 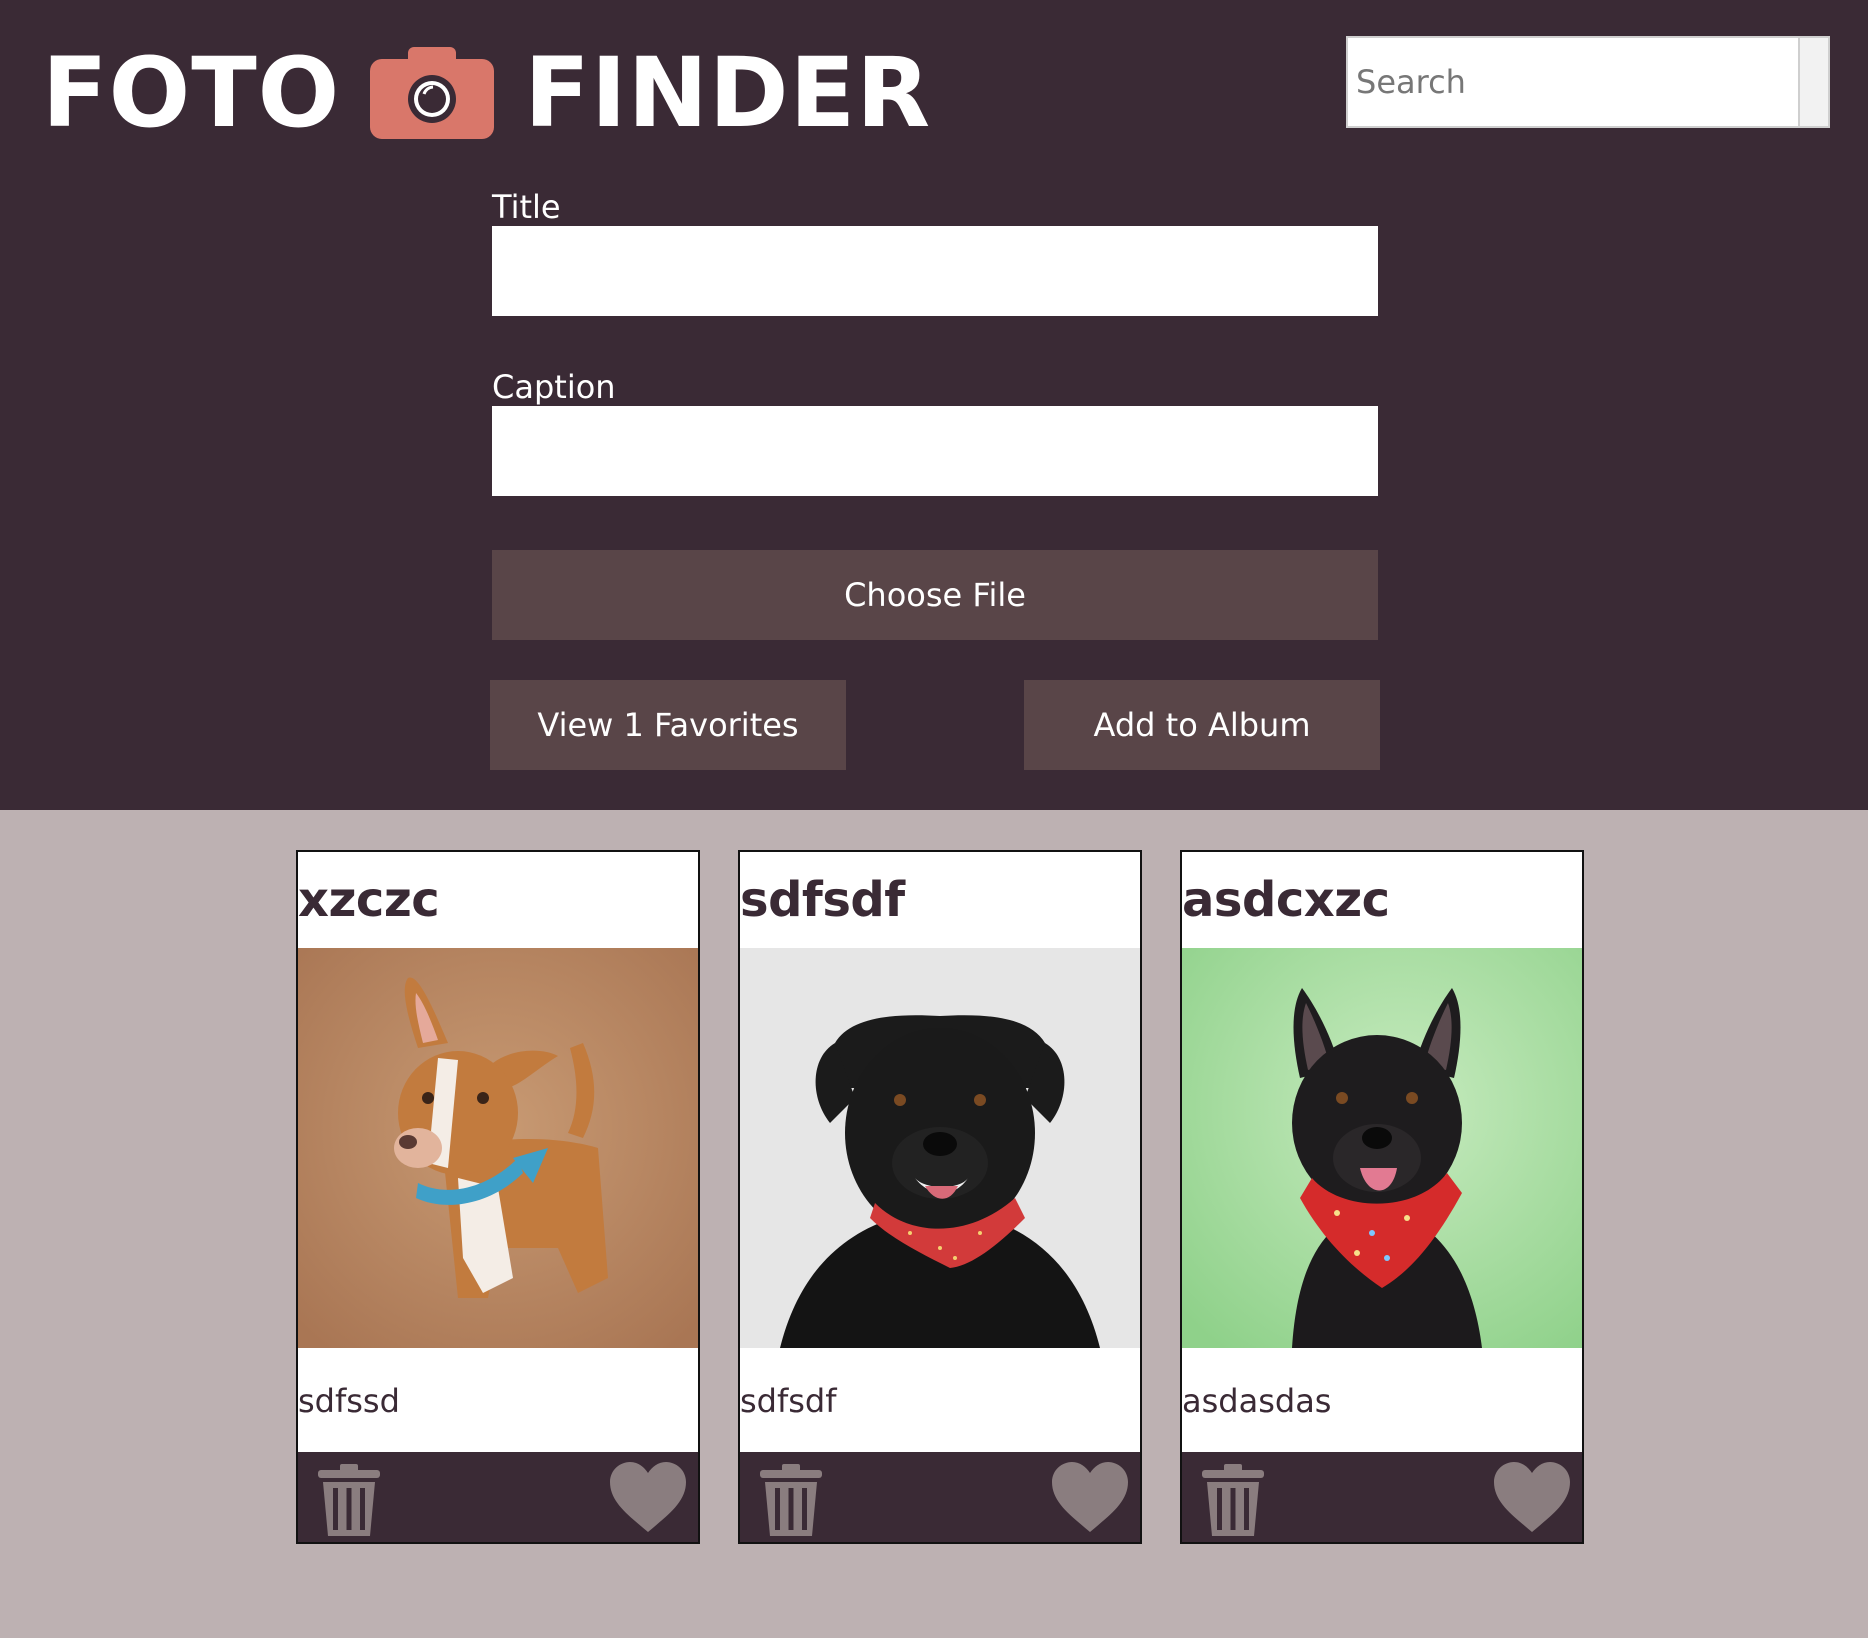 I want to click on choose-file-button: Choose File, so click(x=935, y=595).